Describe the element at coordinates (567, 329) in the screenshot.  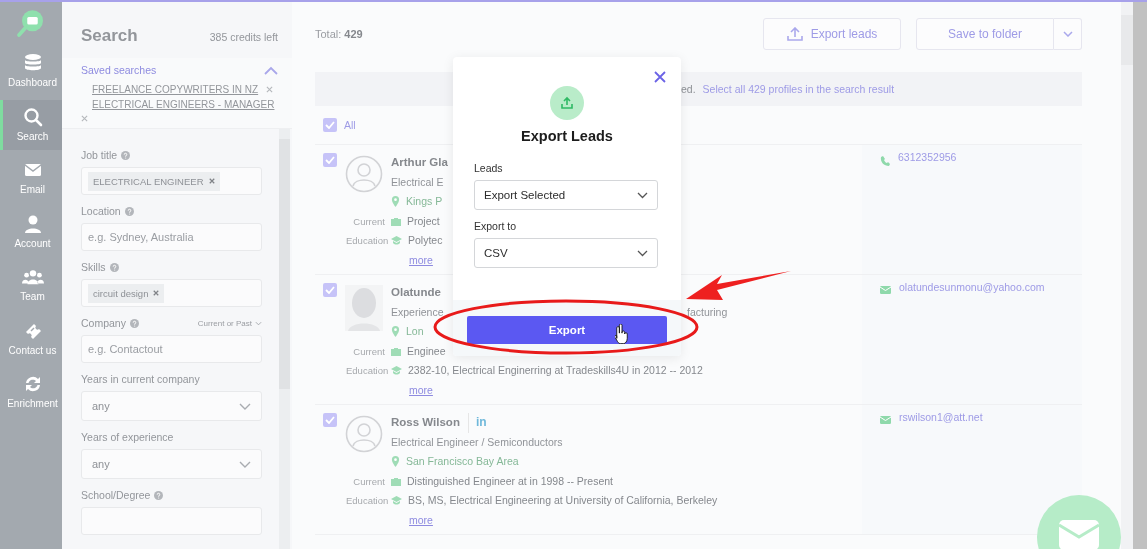
I see `export-button: Export` at that location.